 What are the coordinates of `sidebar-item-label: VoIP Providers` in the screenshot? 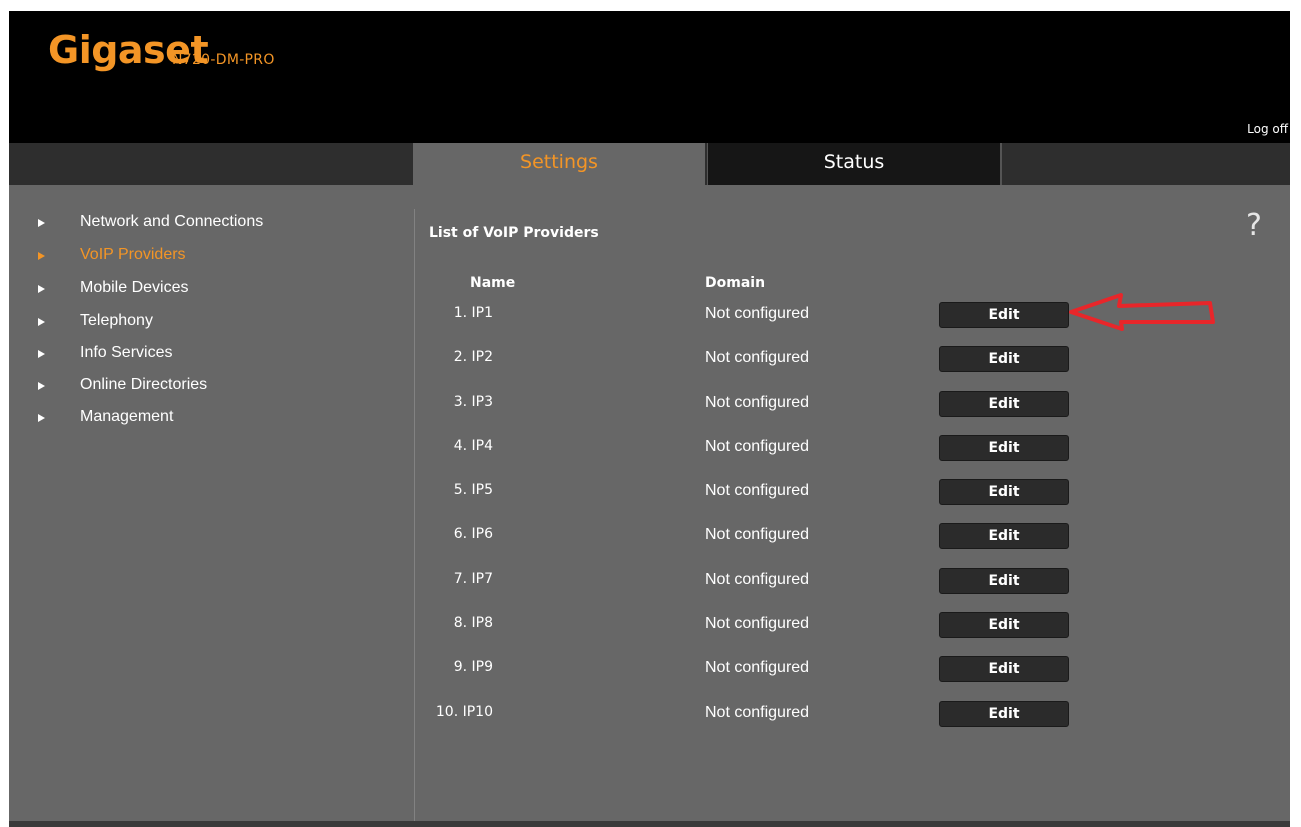 It's located at (133, 254).